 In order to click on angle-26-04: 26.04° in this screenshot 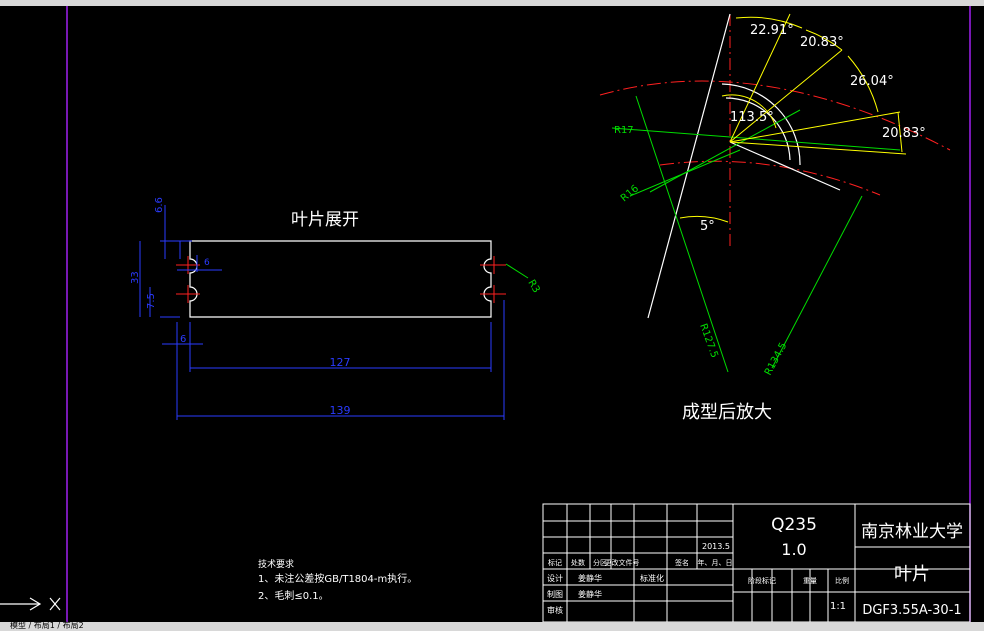, I will do `click(872, 81)`.